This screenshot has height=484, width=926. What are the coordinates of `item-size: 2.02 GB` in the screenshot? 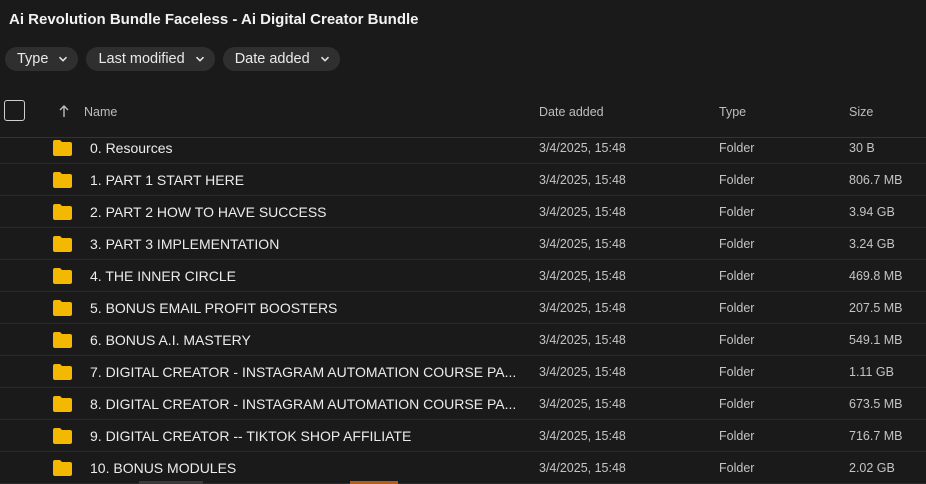 It's located at (872, 468).